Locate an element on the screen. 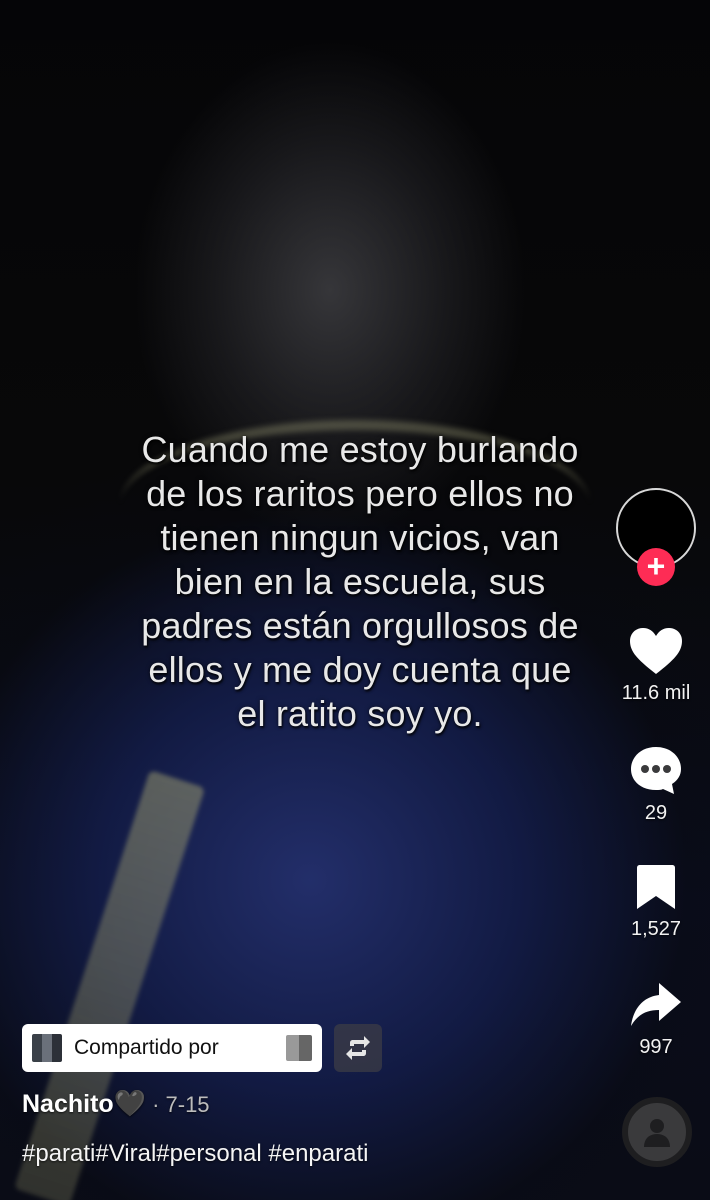 The height and width of the screenshot is (1200, 710). music-disc is located at coordinates (657, 1132).